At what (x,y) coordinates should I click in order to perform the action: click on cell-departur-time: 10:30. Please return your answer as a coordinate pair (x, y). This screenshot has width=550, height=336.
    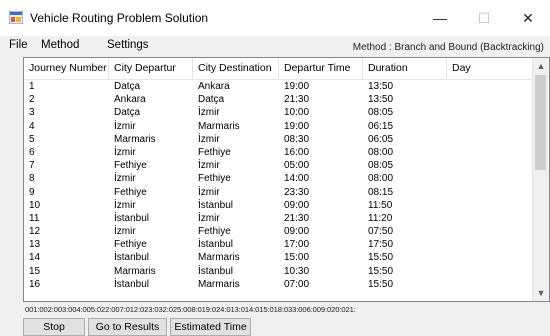
    Looking at the image, I should click on (297, 271).